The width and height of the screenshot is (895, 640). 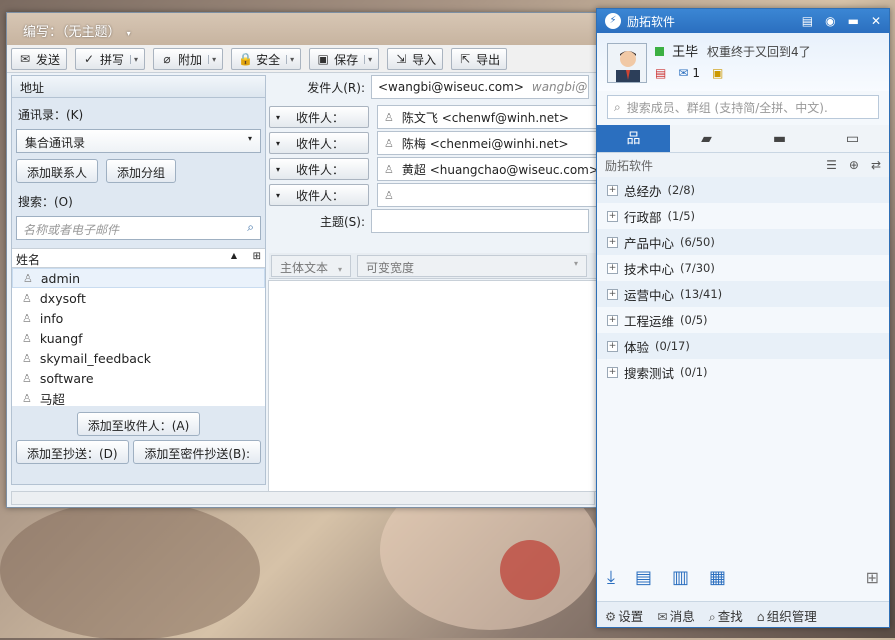 I want to click on save-icon: ▣, so click(x=323, y=59).